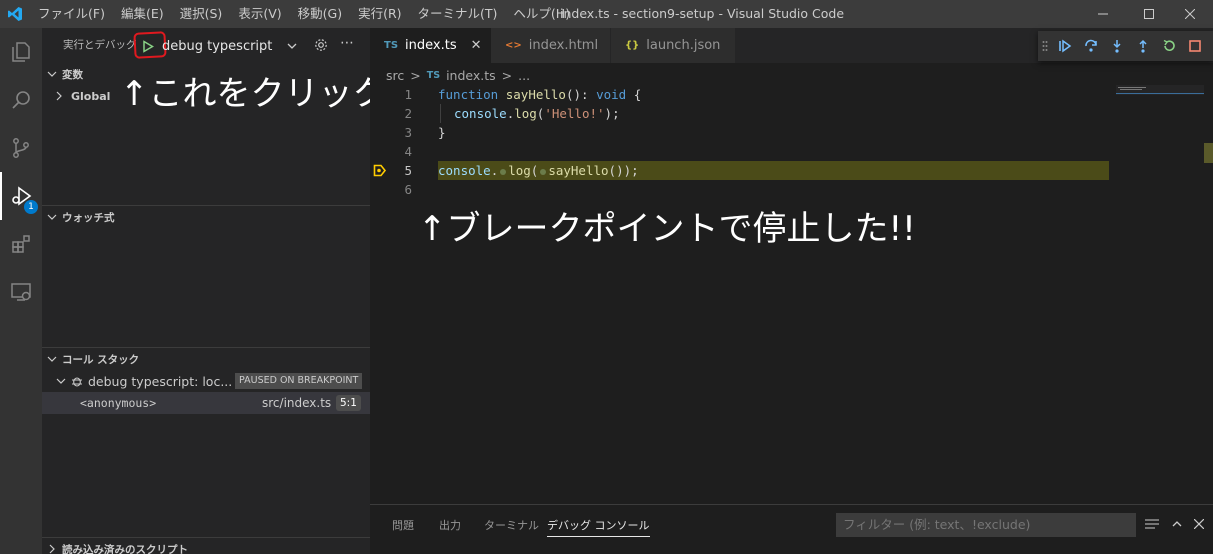  What do you see at coordinates (91, 96) in the screenshot?
I see `global-scope-label: Global` at bounding box center [91, 96].